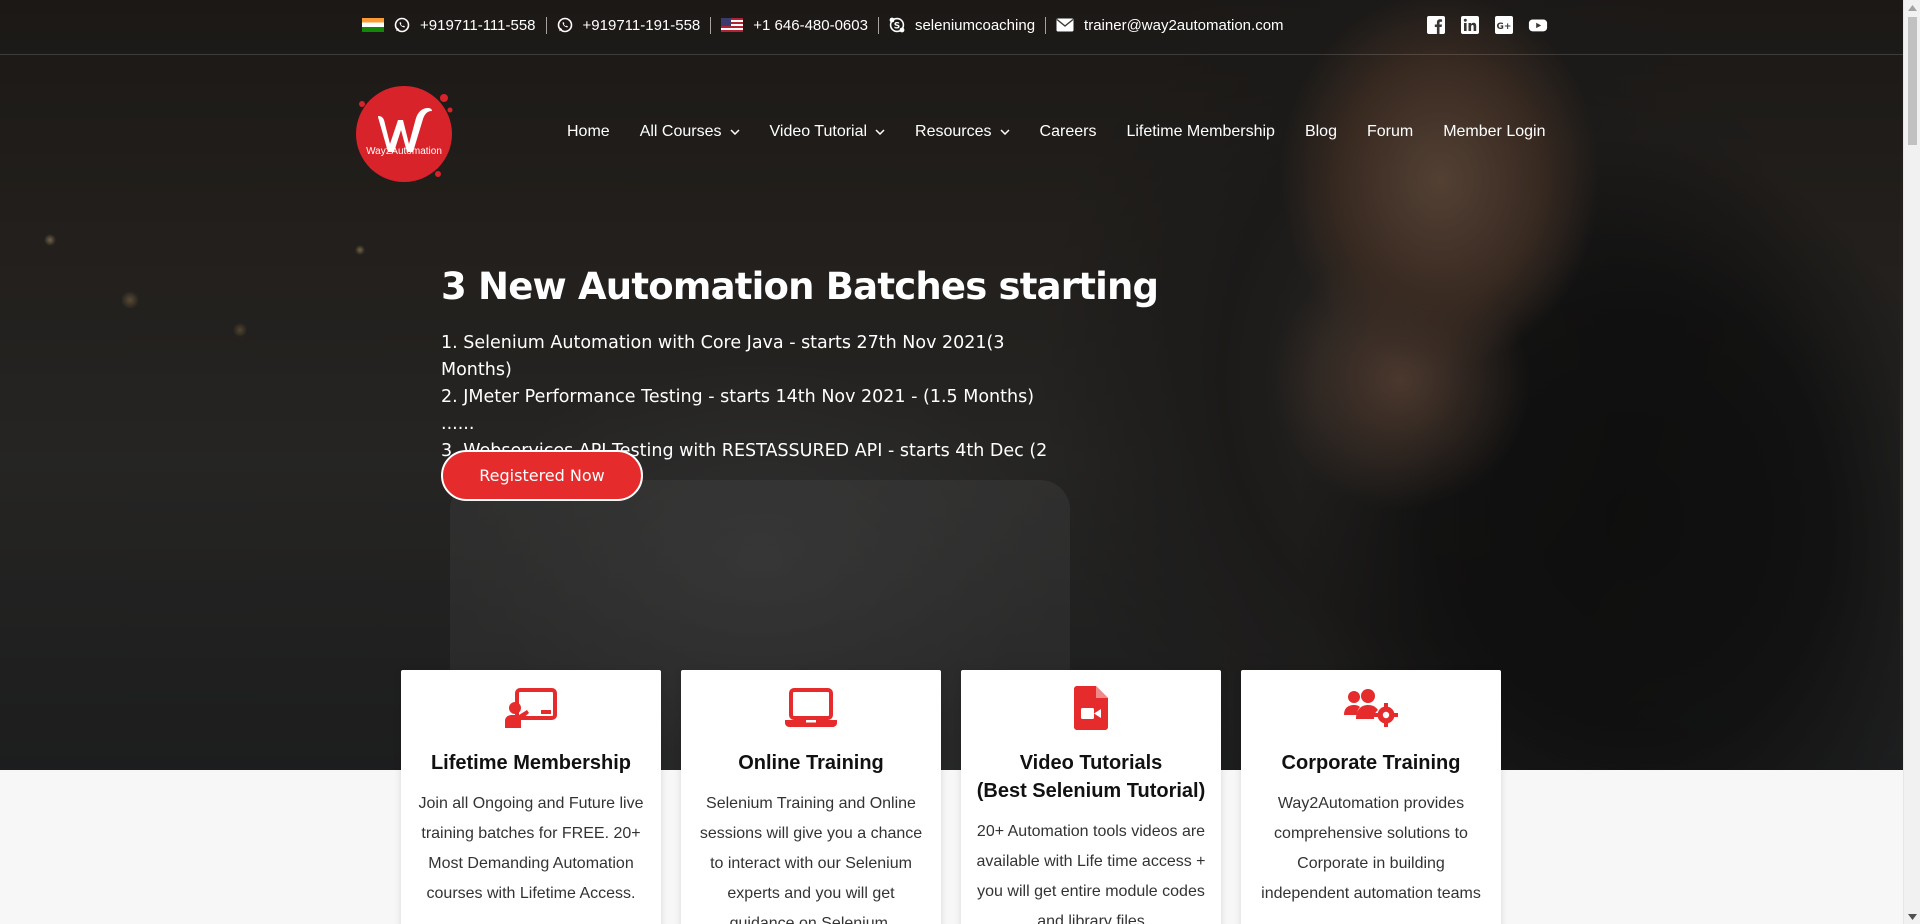 The height and width of the screenshot is (924, 1920). Describe the element at coordinates (1470, 25) in the screenshot. I see `linkedin-icon` at that location.